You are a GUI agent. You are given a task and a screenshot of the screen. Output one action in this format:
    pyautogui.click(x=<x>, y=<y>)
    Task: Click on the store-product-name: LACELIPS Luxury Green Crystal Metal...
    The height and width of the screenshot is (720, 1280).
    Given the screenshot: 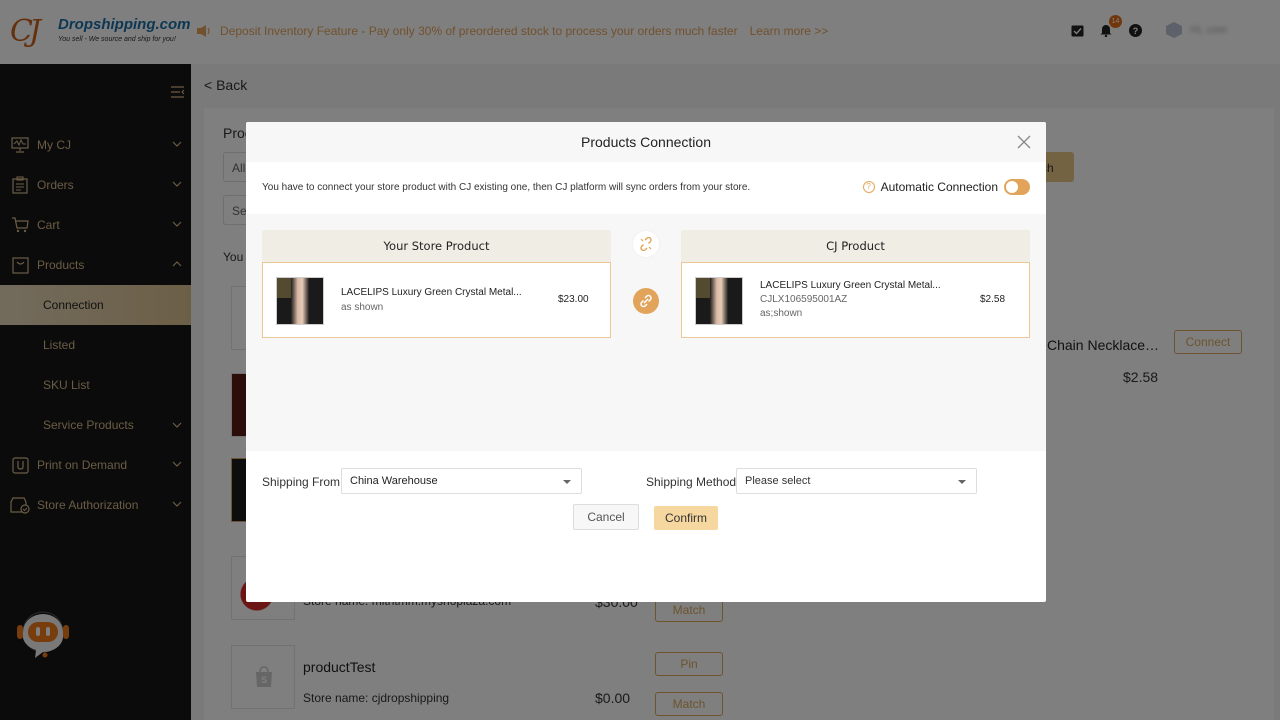 What is the action you would take?
    pyautogui.click(x=431, y=292)
    